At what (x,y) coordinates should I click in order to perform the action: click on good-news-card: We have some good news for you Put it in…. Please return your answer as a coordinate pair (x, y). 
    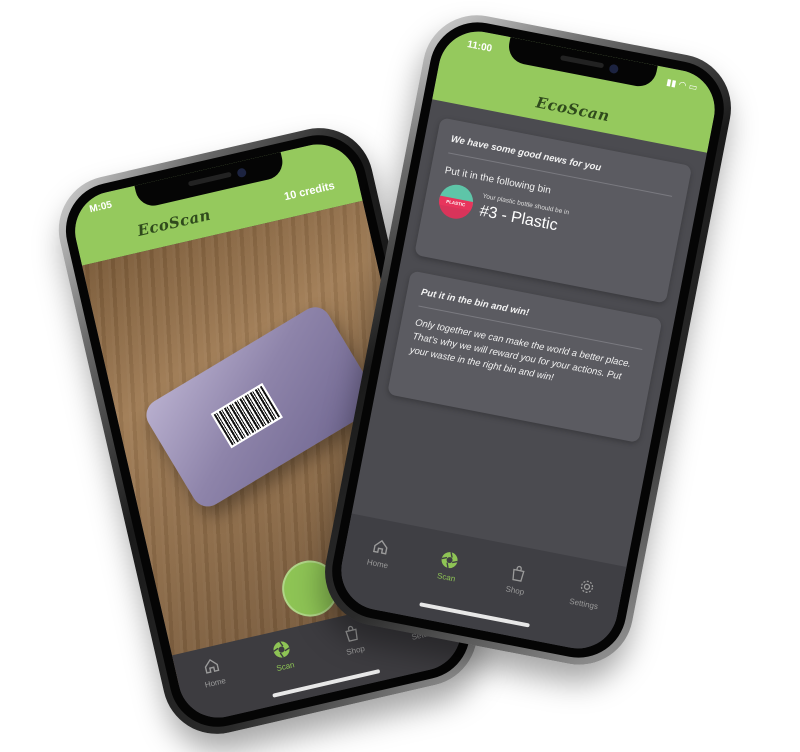
    Looking at the image, I should click on (553, 210).